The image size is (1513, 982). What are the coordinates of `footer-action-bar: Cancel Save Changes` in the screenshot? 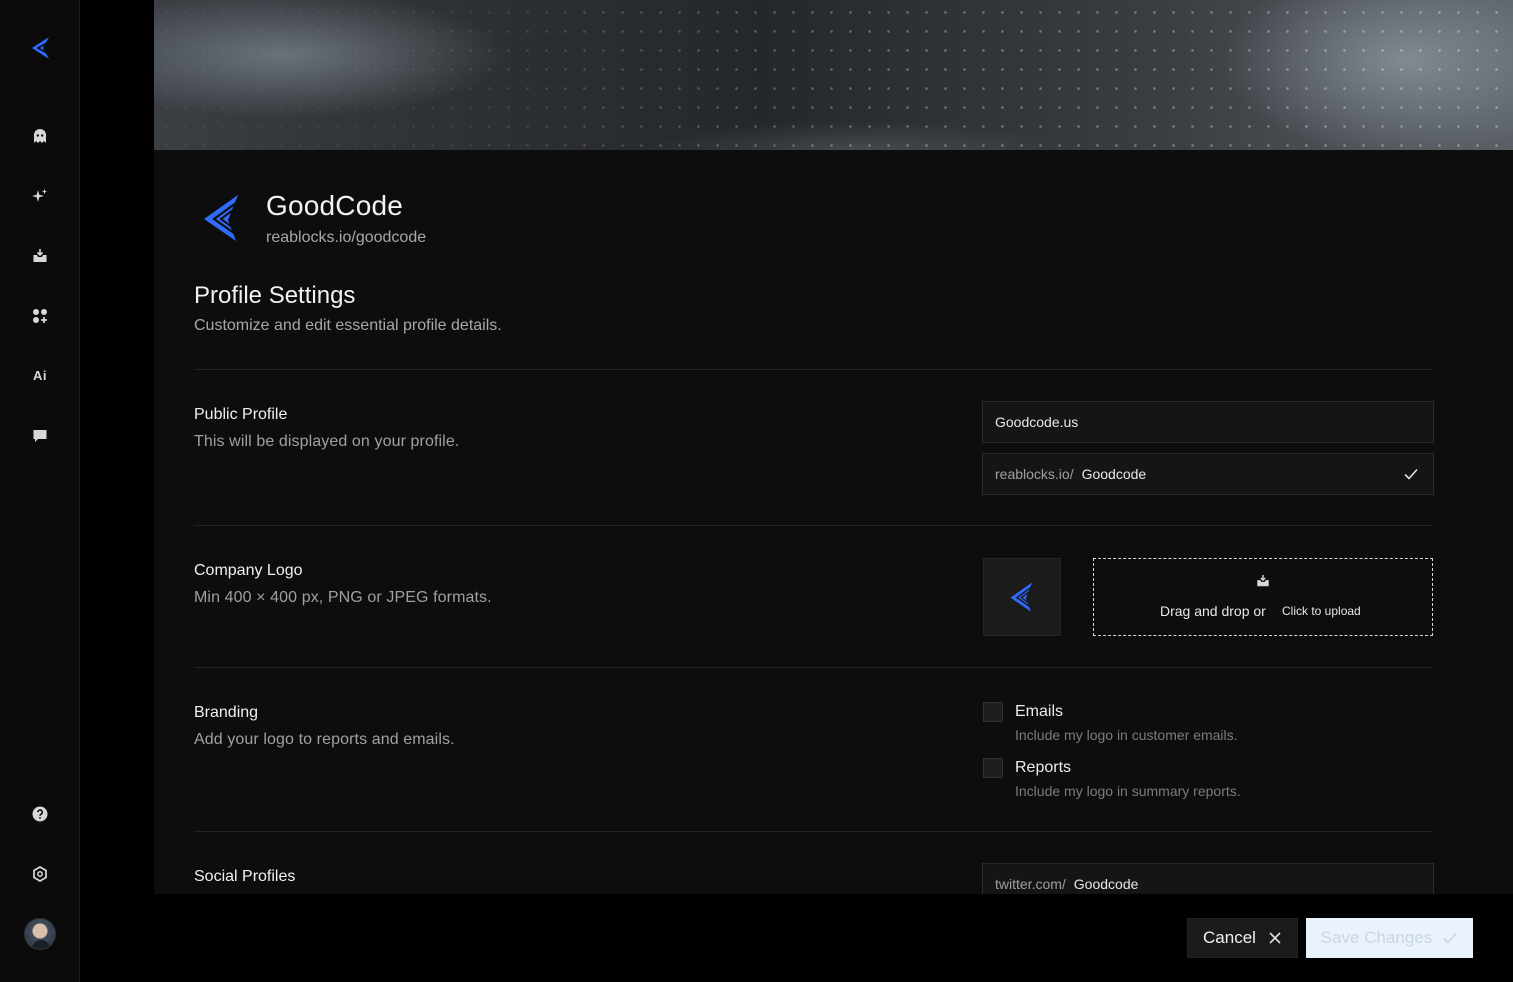 It's located at (833, 938).